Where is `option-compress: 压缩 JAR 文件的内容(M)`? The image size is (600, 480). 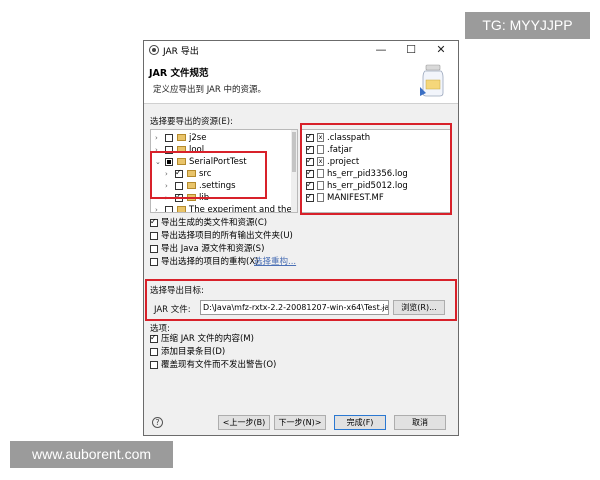
option-compress: 压缩 JAR 文件的内容(M) is located at coordinates (250, 338).